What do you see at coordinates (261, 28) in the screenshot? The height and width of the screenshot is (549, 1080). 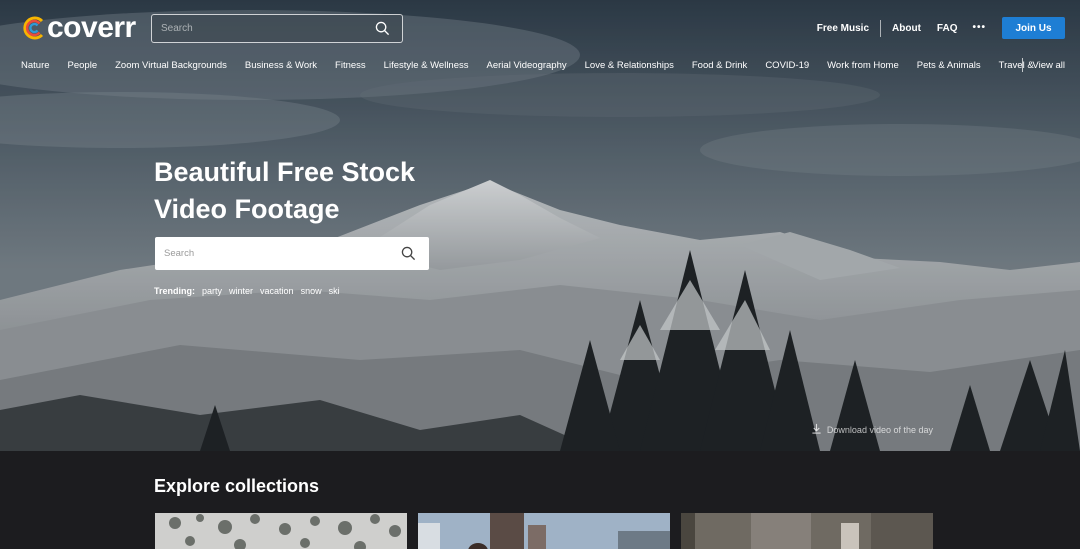 I see `header-search-input` at bounding box center [261, 28].